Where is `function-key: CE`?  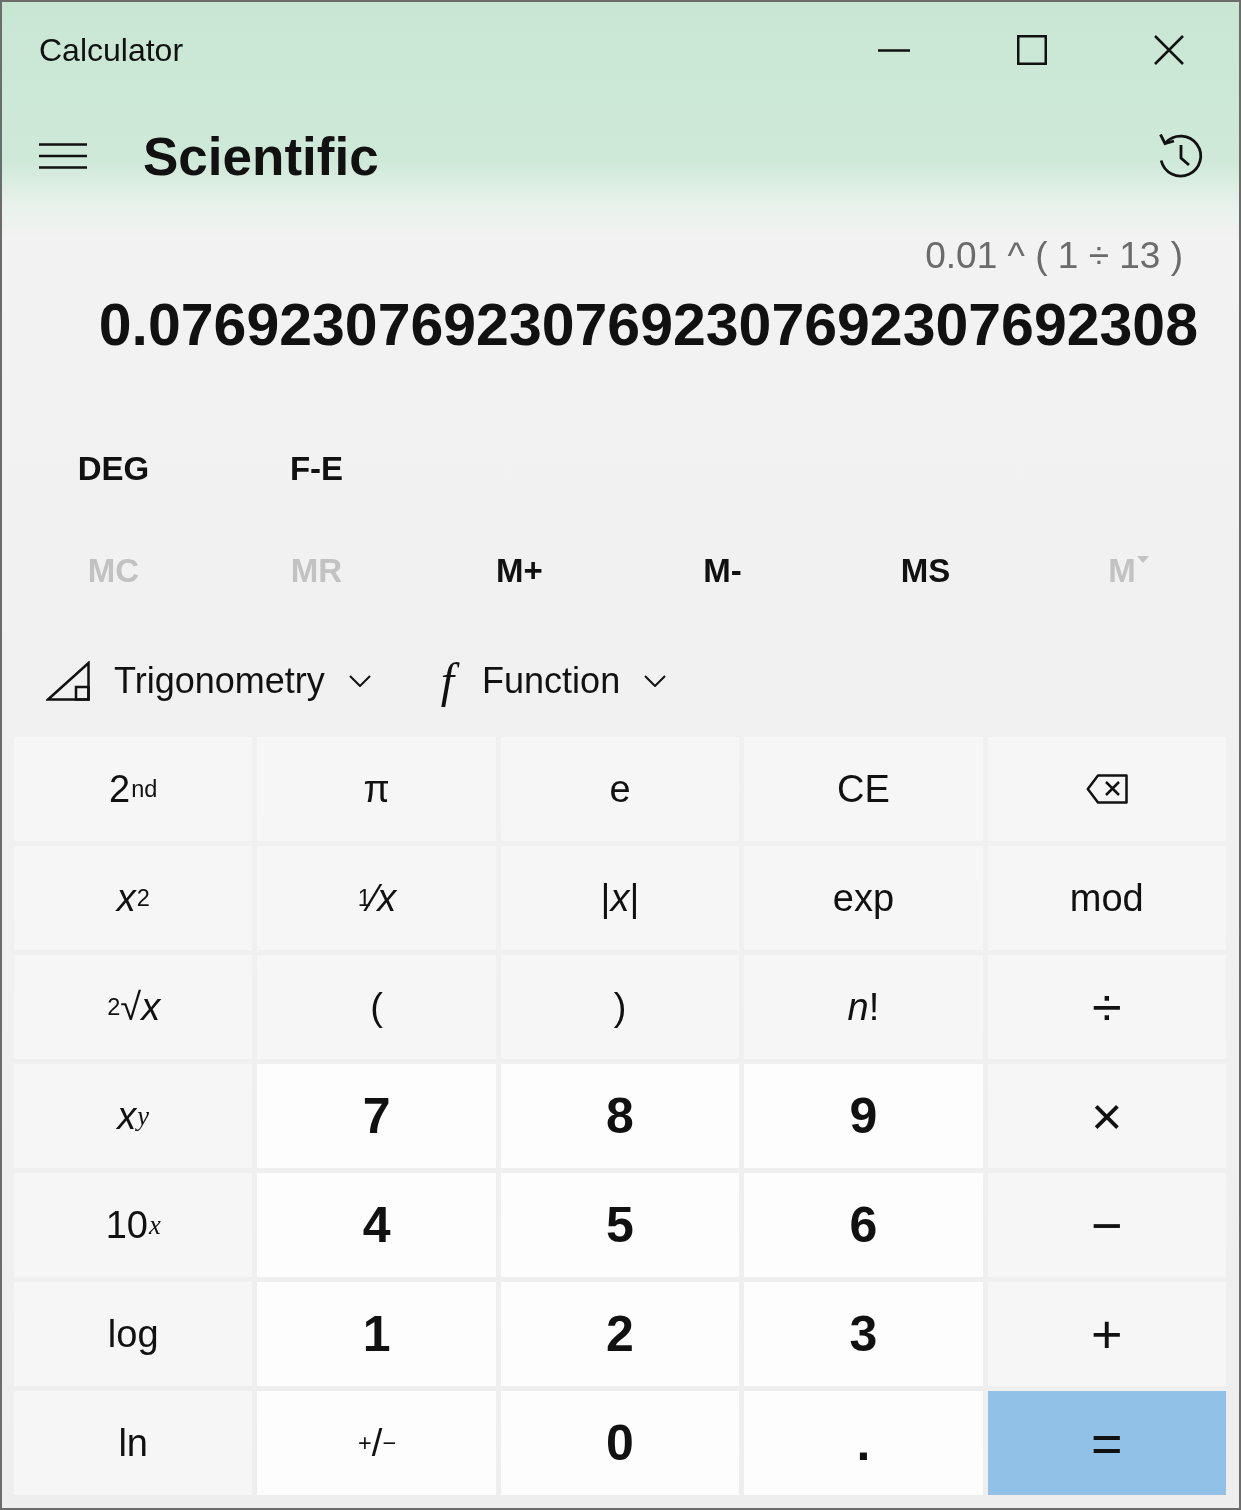
function-key: CE is located at coordinates (863, 789).